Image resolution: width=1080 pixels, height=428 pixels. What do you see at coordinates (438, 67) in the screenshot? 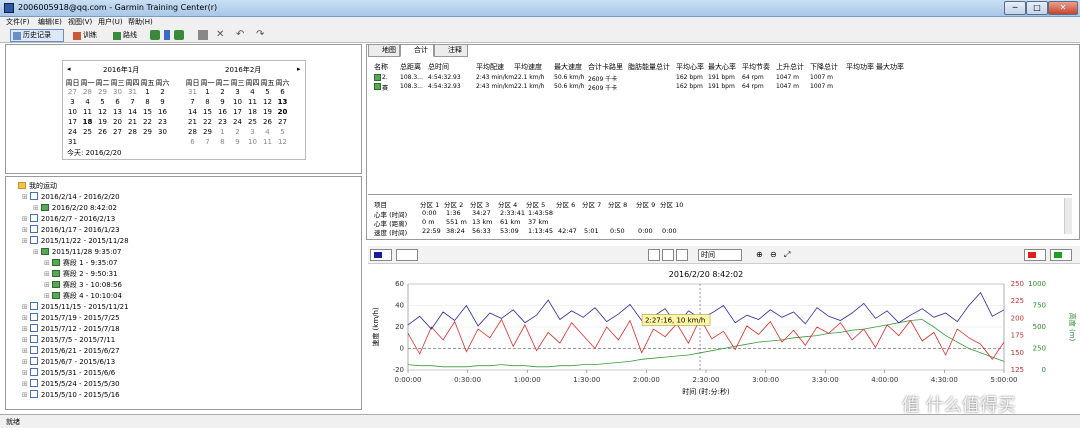
I see `summary-col-header: 总时间` at bounding box center [438, 67].